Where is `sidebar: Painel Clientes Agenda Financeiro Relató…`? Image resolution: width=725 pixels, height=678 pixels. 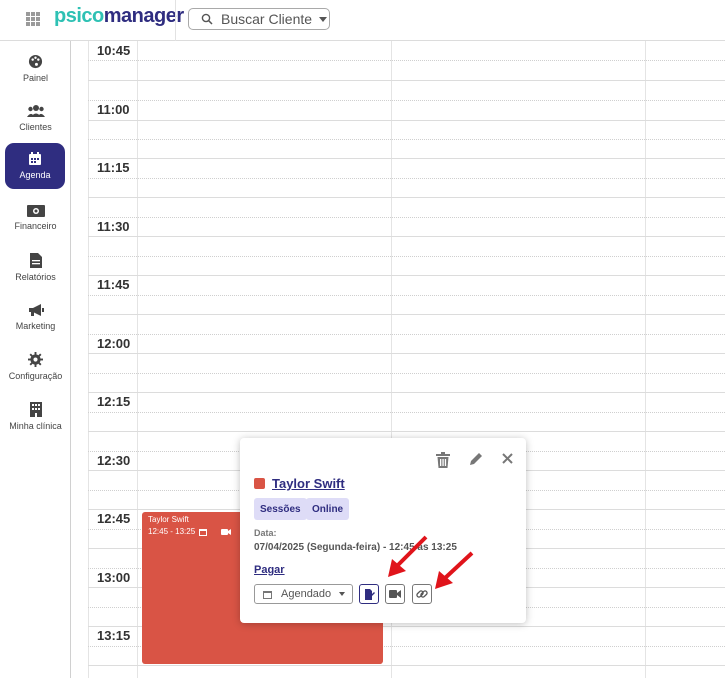
sidebar: Painel Clientes Agenda Financeiro Relató… is located at coordinates (35, 359).